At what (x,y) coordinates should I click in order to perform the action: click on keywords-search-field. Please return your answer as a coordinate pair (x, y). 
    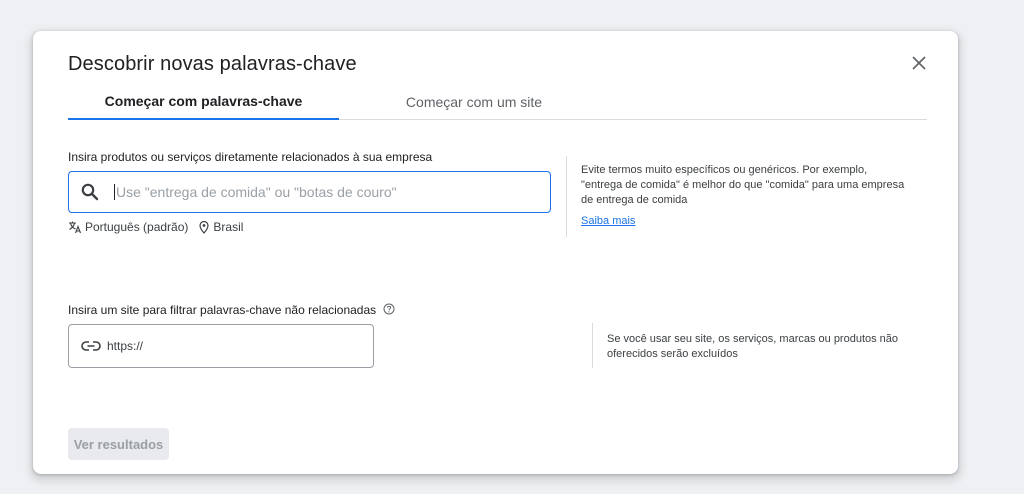
    Looking at the image, I should click on (309, 192).